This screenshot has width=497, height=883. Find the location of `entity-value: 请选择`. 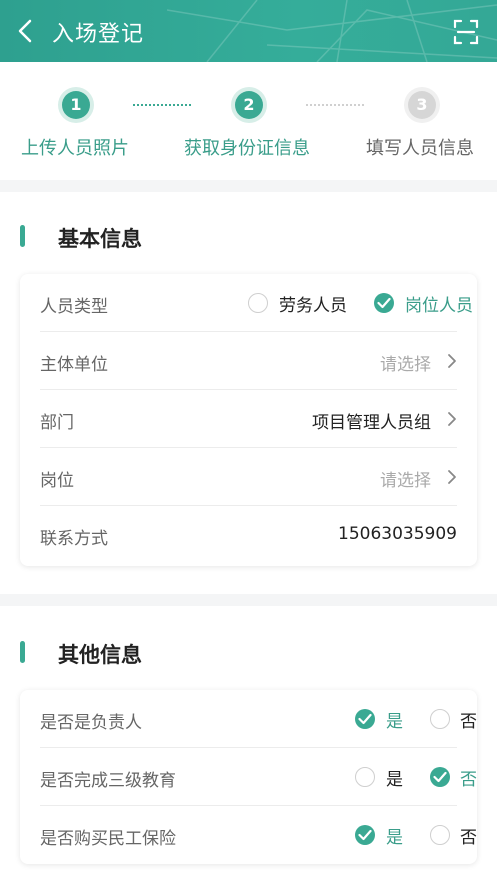

entity-value: 请选择 is located at coordinates (405, 362).